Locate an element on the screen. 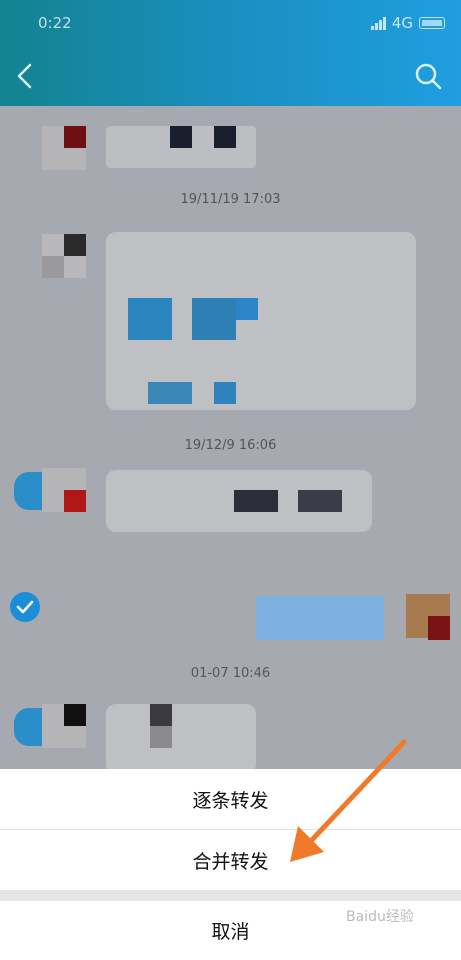 Image resolution: width=461 pixels, height=960 pixels. selected-check-icon is located at coordinates (25, 607).